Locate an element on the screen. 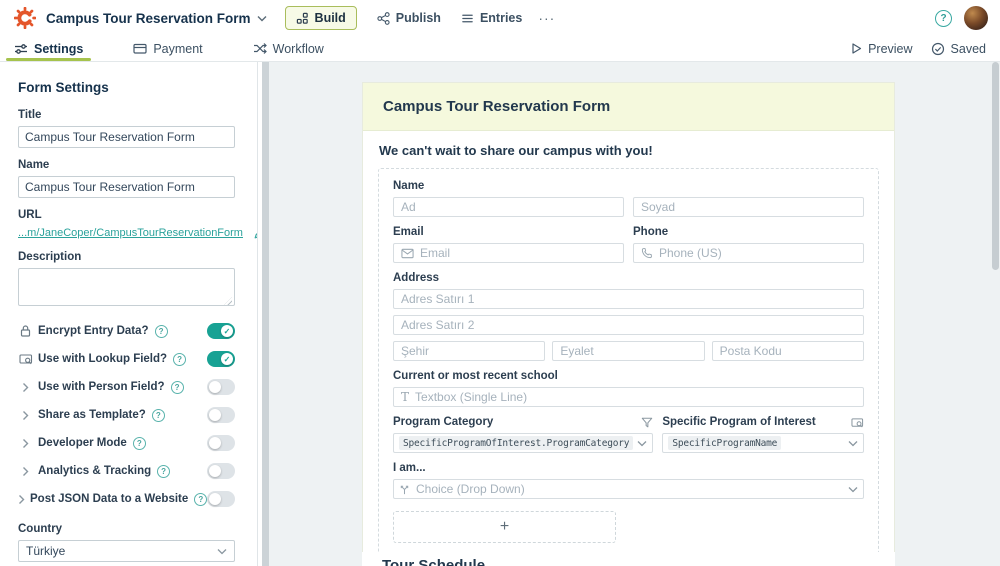  country-select: Türkiye is located at coordinates (126, 551).